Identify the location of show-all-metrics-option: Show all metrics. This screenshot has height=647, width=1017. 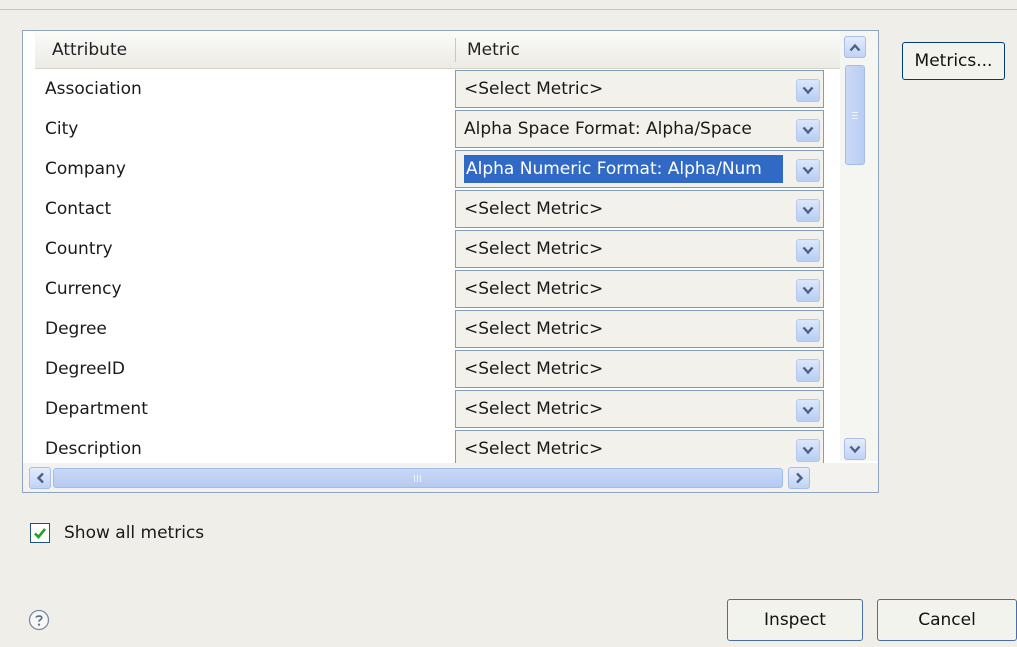
(117, 533).